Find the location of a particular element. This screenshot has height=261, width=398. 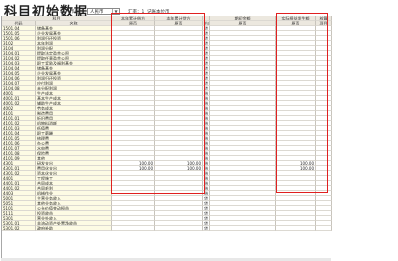

cell-v3 is located at coordinates (243, 228).